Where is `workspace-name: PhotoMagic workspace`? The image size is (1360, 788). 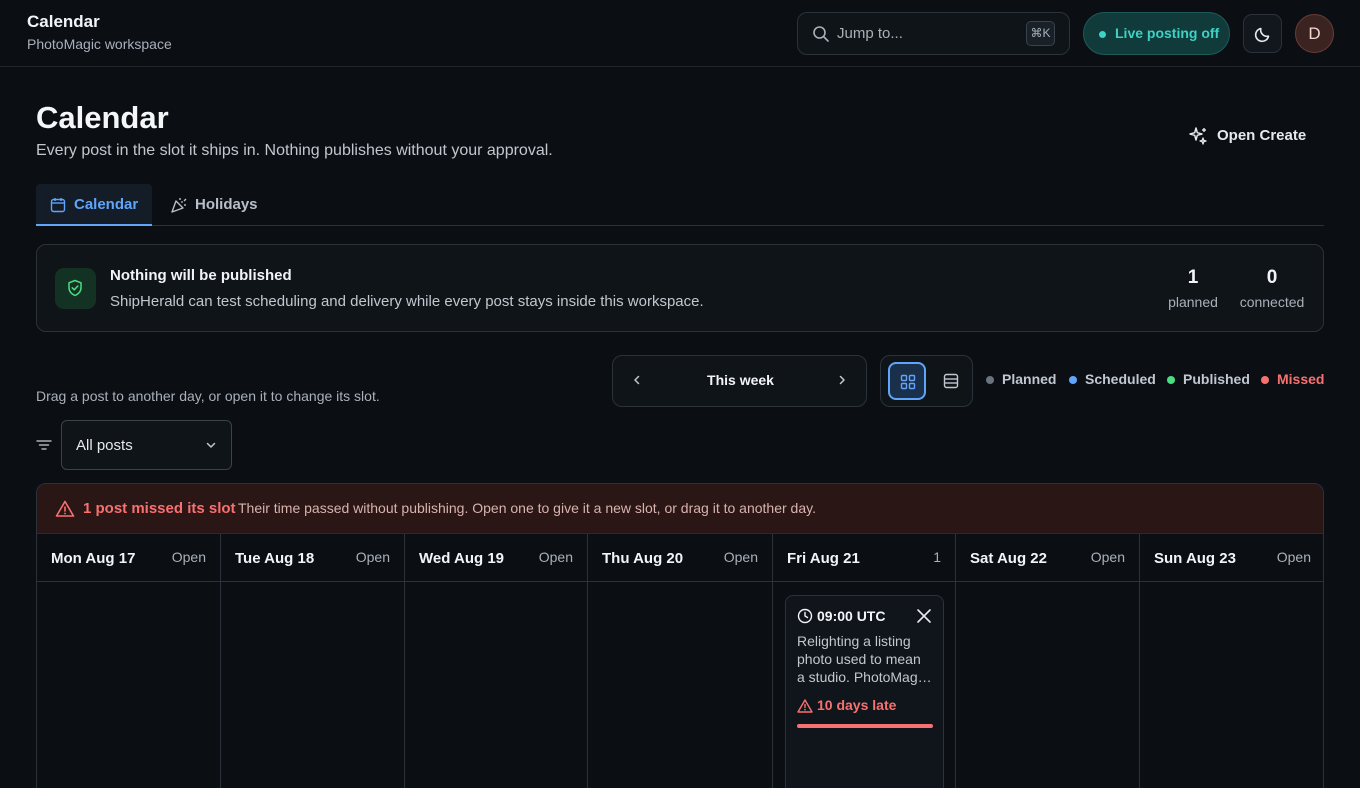
workspace-name: PhotoMagic workspace is located at coordinates (99, 44).